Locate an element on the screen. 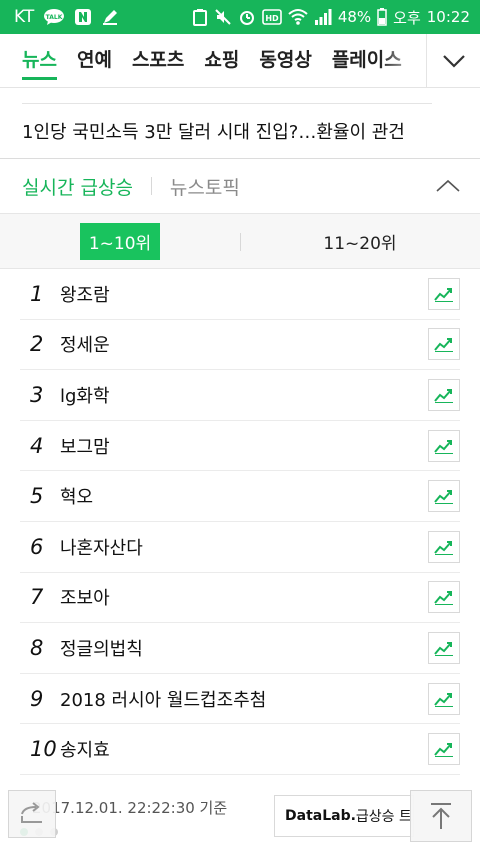 The width and height of the screenshot is (480, 853). top-nav: 뉴스 연예 스포츠 쇼핑 동영상 플레이스 is located at coordinates (240, 61).